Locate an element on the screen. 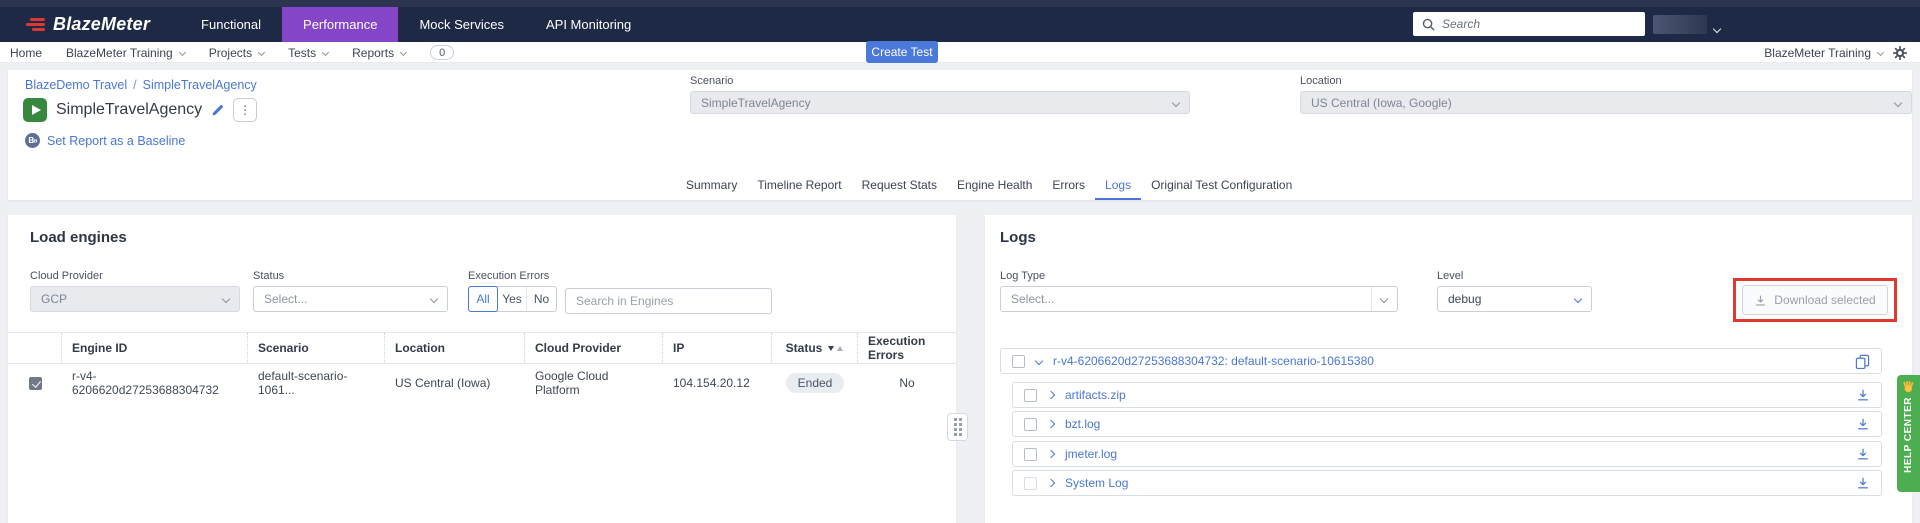 The width and height of the screenshot is (1920, 523). level-select: debug is located at coordinates (1514, 299).